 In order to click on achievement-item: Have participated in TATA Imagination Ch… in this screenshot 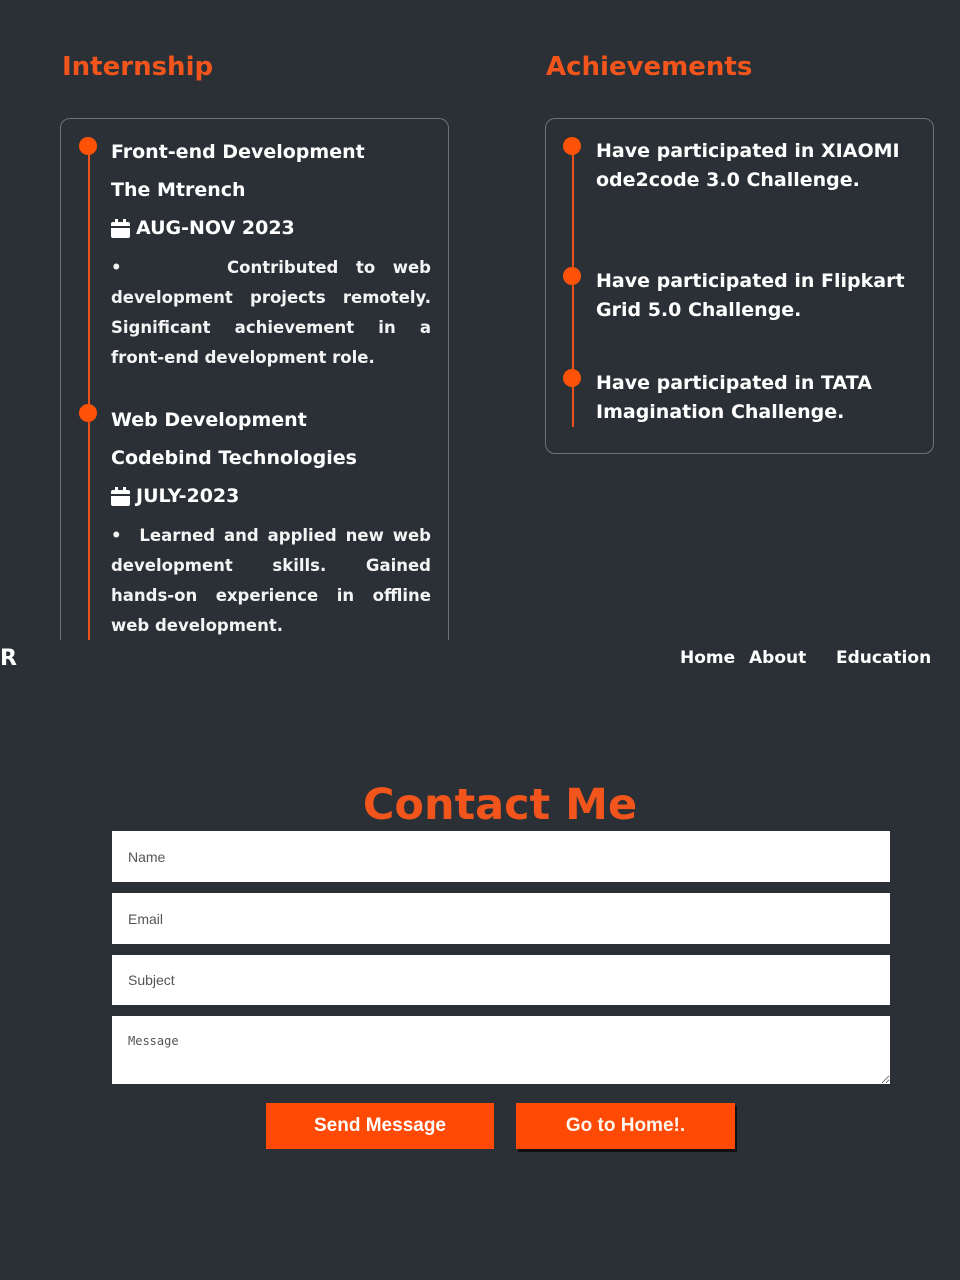, I will do `click(734, 397)`.